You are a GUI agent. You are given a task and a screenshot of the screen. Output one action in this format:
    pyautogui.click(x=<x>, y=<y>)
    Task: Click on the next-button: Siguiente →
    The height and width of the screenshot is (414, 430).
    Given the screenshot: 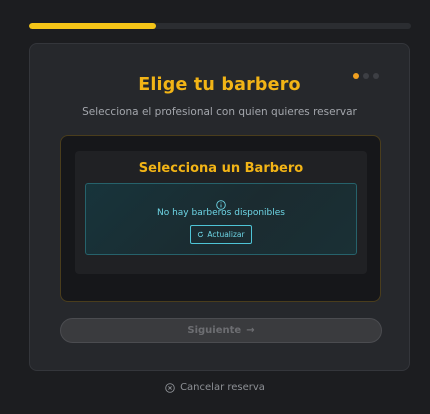 What is the action you would take?
    pyautogui.click(x=221, y=330)
    